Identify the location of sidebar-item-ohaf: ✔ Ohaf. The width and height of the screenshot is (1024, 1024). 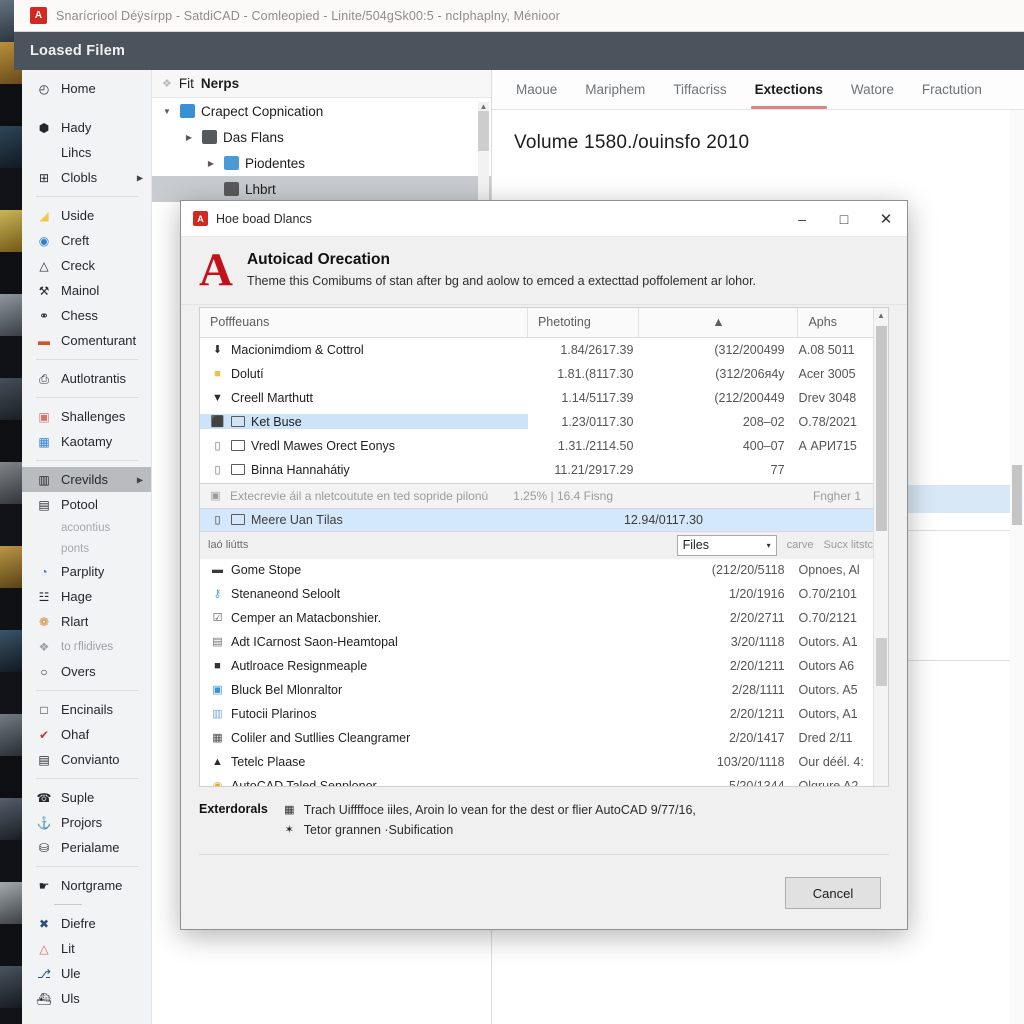
(86, 734).